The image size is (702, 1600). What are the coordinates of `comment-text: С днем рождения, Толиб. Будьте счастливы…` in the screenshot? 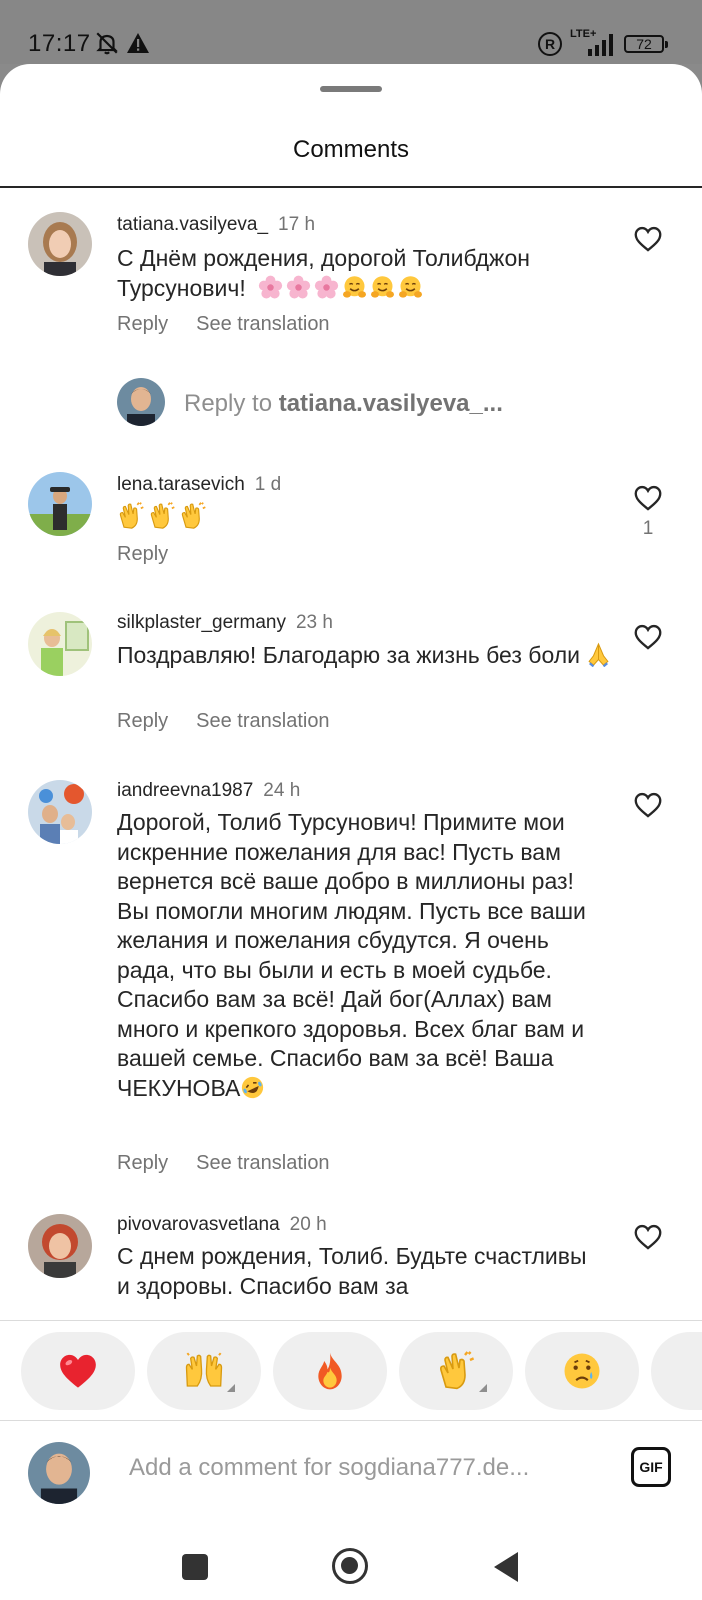 It's located at (352, 1271).